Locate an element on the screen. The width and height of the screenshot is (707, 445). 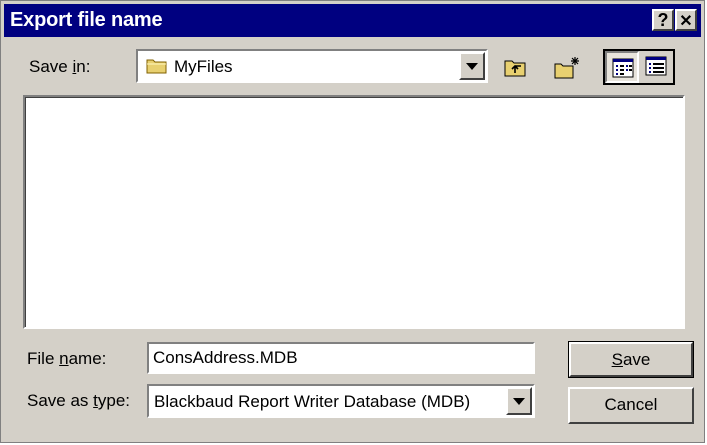
details-view-button is located at coordinates (657, 67).